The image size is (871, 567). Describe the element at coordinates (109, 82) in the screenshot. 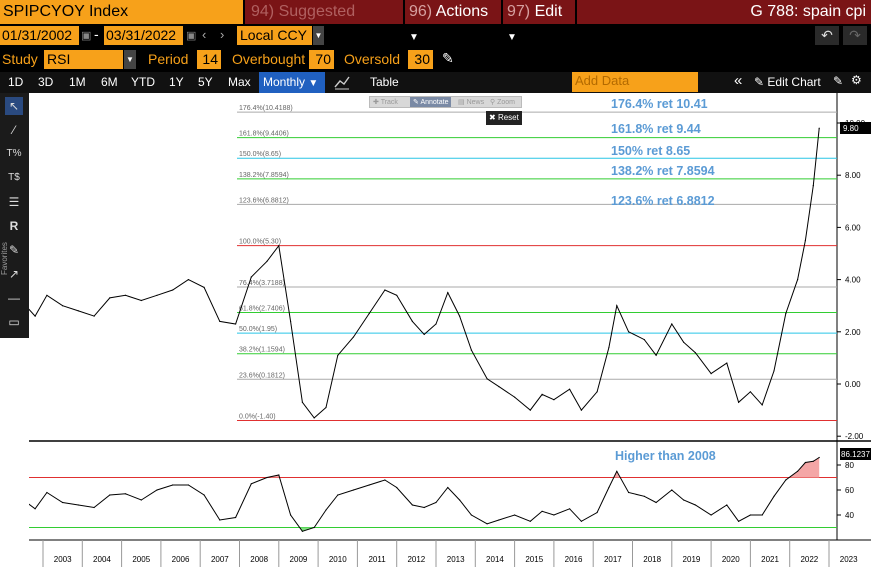

I see `period-6m: 6M` at that location.